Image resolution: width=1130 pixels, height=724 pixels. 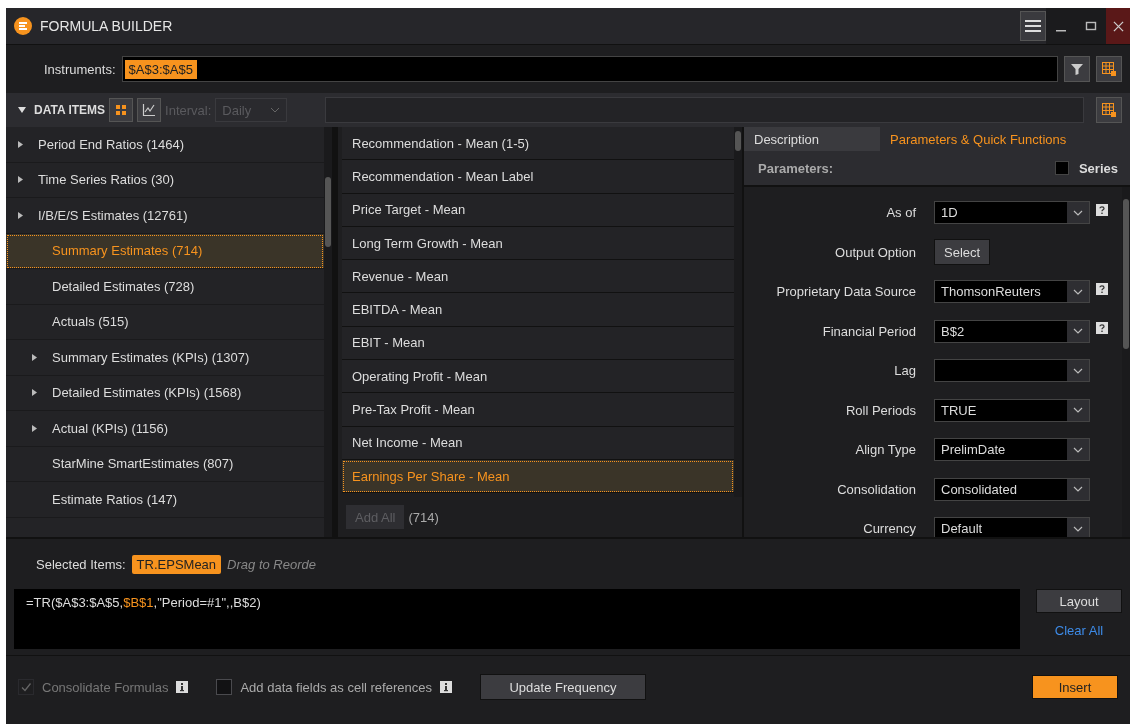 I want to click on parameter-label: Align Type, so click(x=885, y=450).